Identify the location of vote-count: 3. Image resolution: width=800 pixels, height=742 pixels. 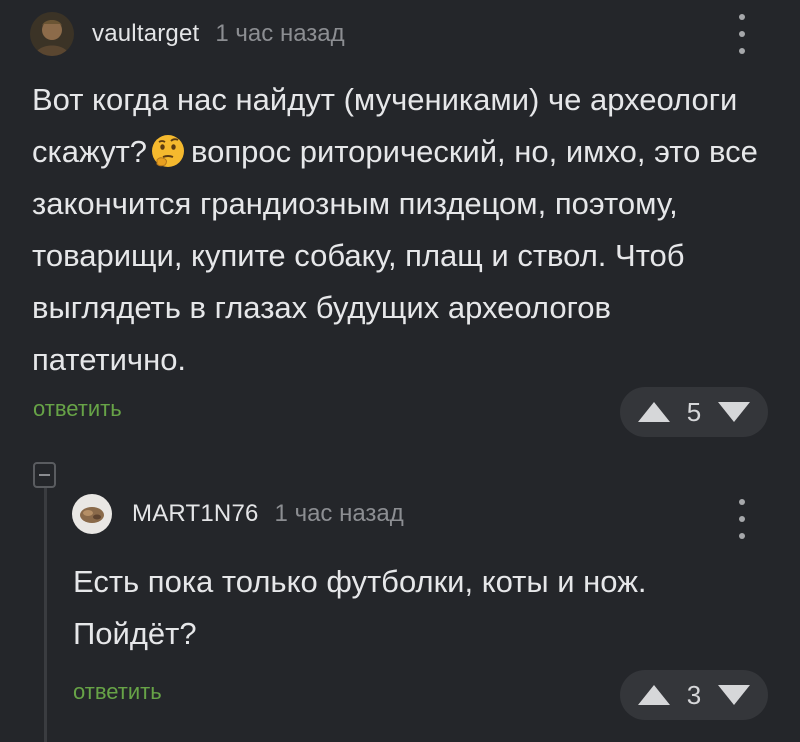
(694, 694).